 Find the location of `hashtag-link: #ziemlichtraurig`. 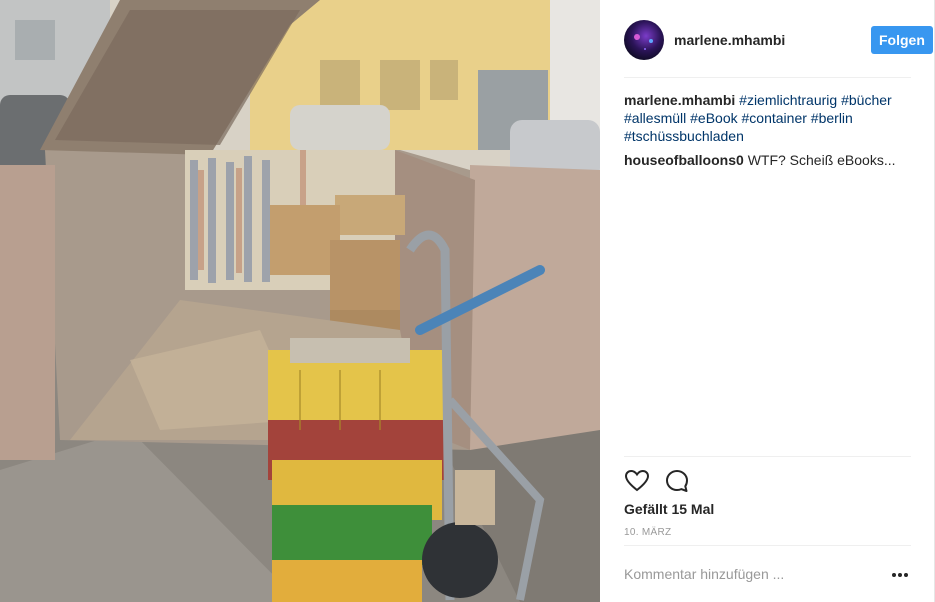

hashtag-link: #ziemlichtraurig is located at coordinates (788, 100).